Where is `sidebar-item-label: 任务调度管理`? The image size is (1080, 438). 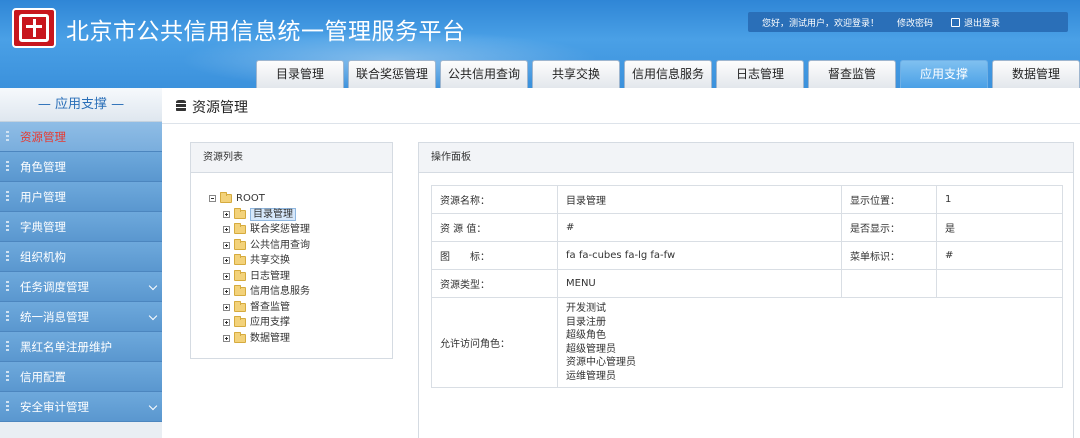
sidebar-item-label: 任务调度管理 is located at coordinates (54, 287).